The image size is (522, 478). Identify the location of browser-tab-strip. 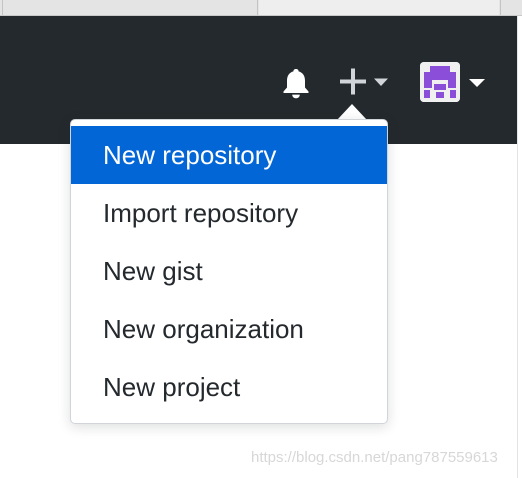
(261, 8).